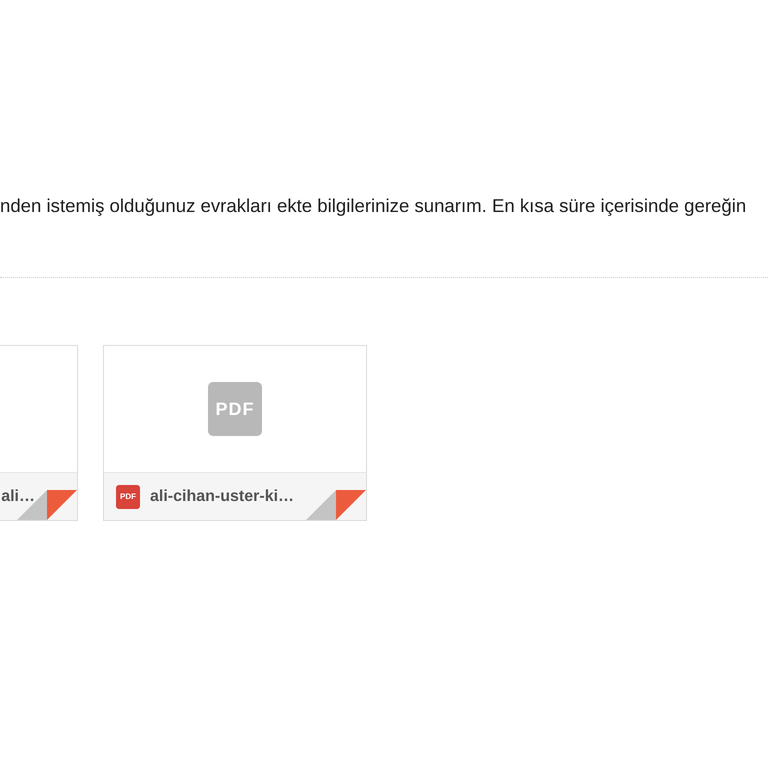 The height and width of the screenshot is (768, 768). I want to click on pdf-preview-icon: PDF, so click(235, 409).